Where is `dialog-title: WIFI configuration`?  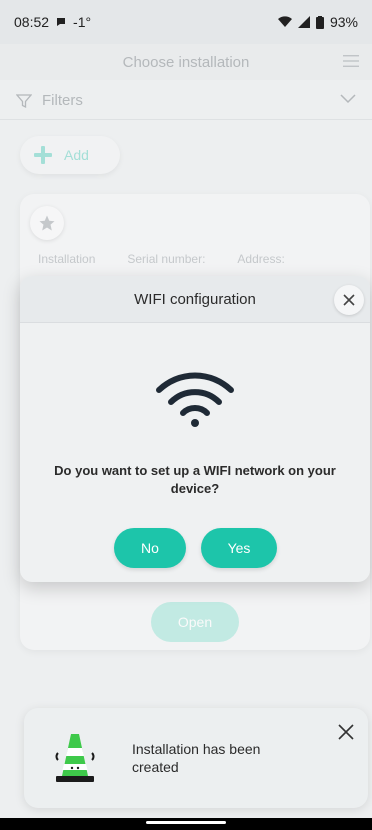 dialog-title: WIFI configuration is located at coordinates (195, 299).